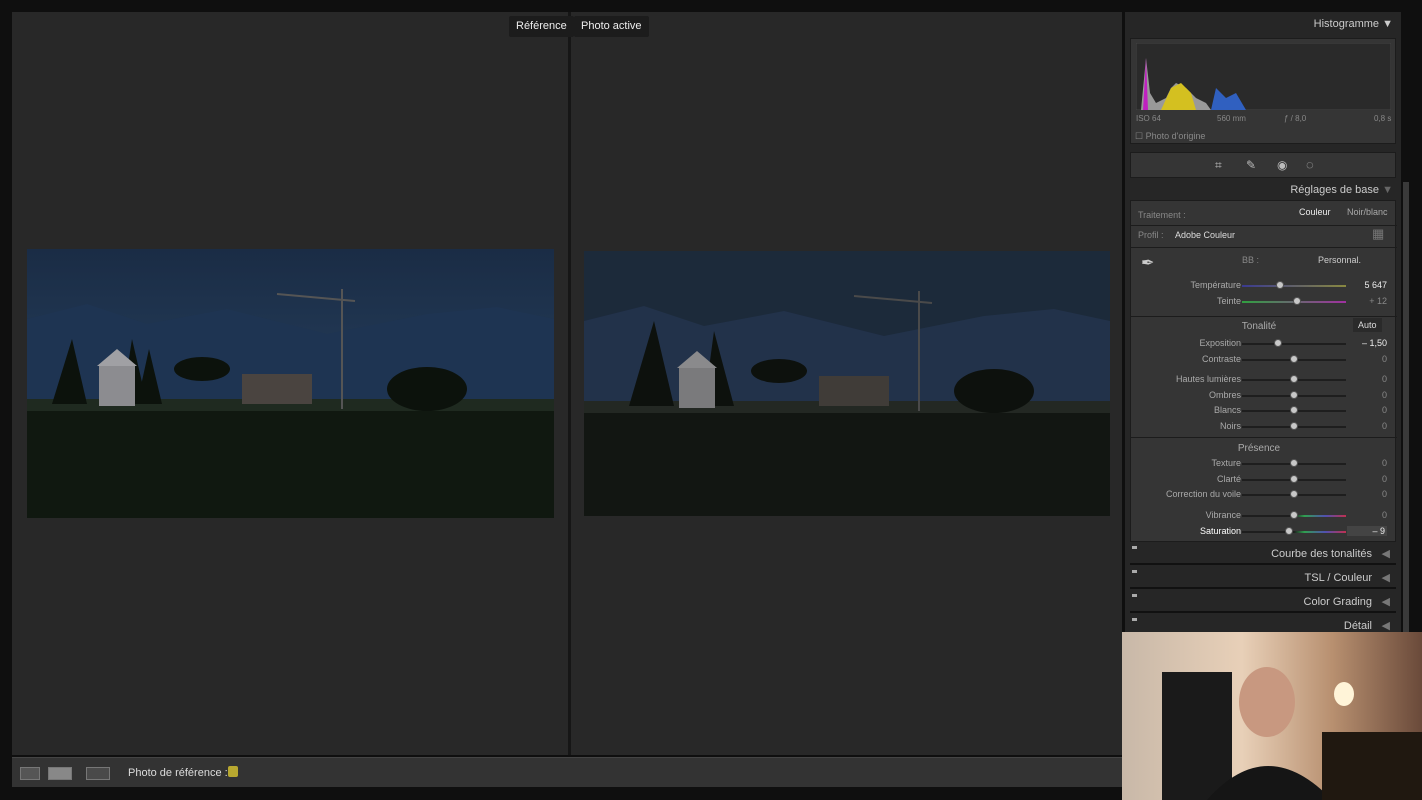 This screenshot has width=1422, height=800. Describe the element at coordinates (1251, 165) in the screenshot. I see `healing-icon: ✎` at that location.